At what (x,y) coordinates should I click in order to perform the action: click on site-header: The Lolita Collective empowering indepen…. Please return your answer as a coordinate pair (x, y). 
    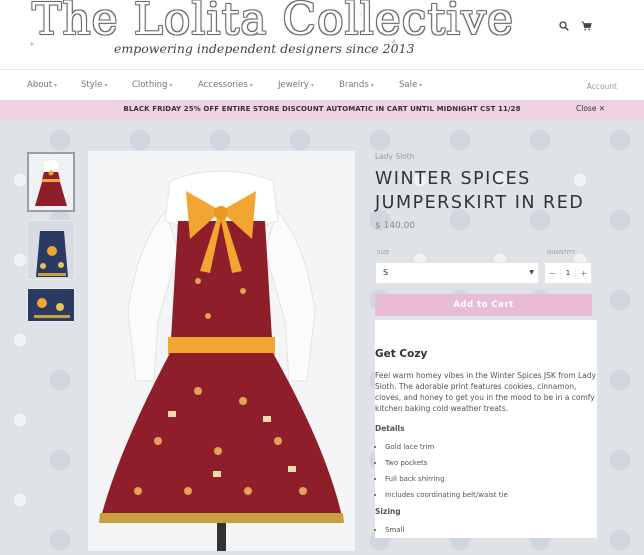
    Looking at the image, I should click on (322, 35).